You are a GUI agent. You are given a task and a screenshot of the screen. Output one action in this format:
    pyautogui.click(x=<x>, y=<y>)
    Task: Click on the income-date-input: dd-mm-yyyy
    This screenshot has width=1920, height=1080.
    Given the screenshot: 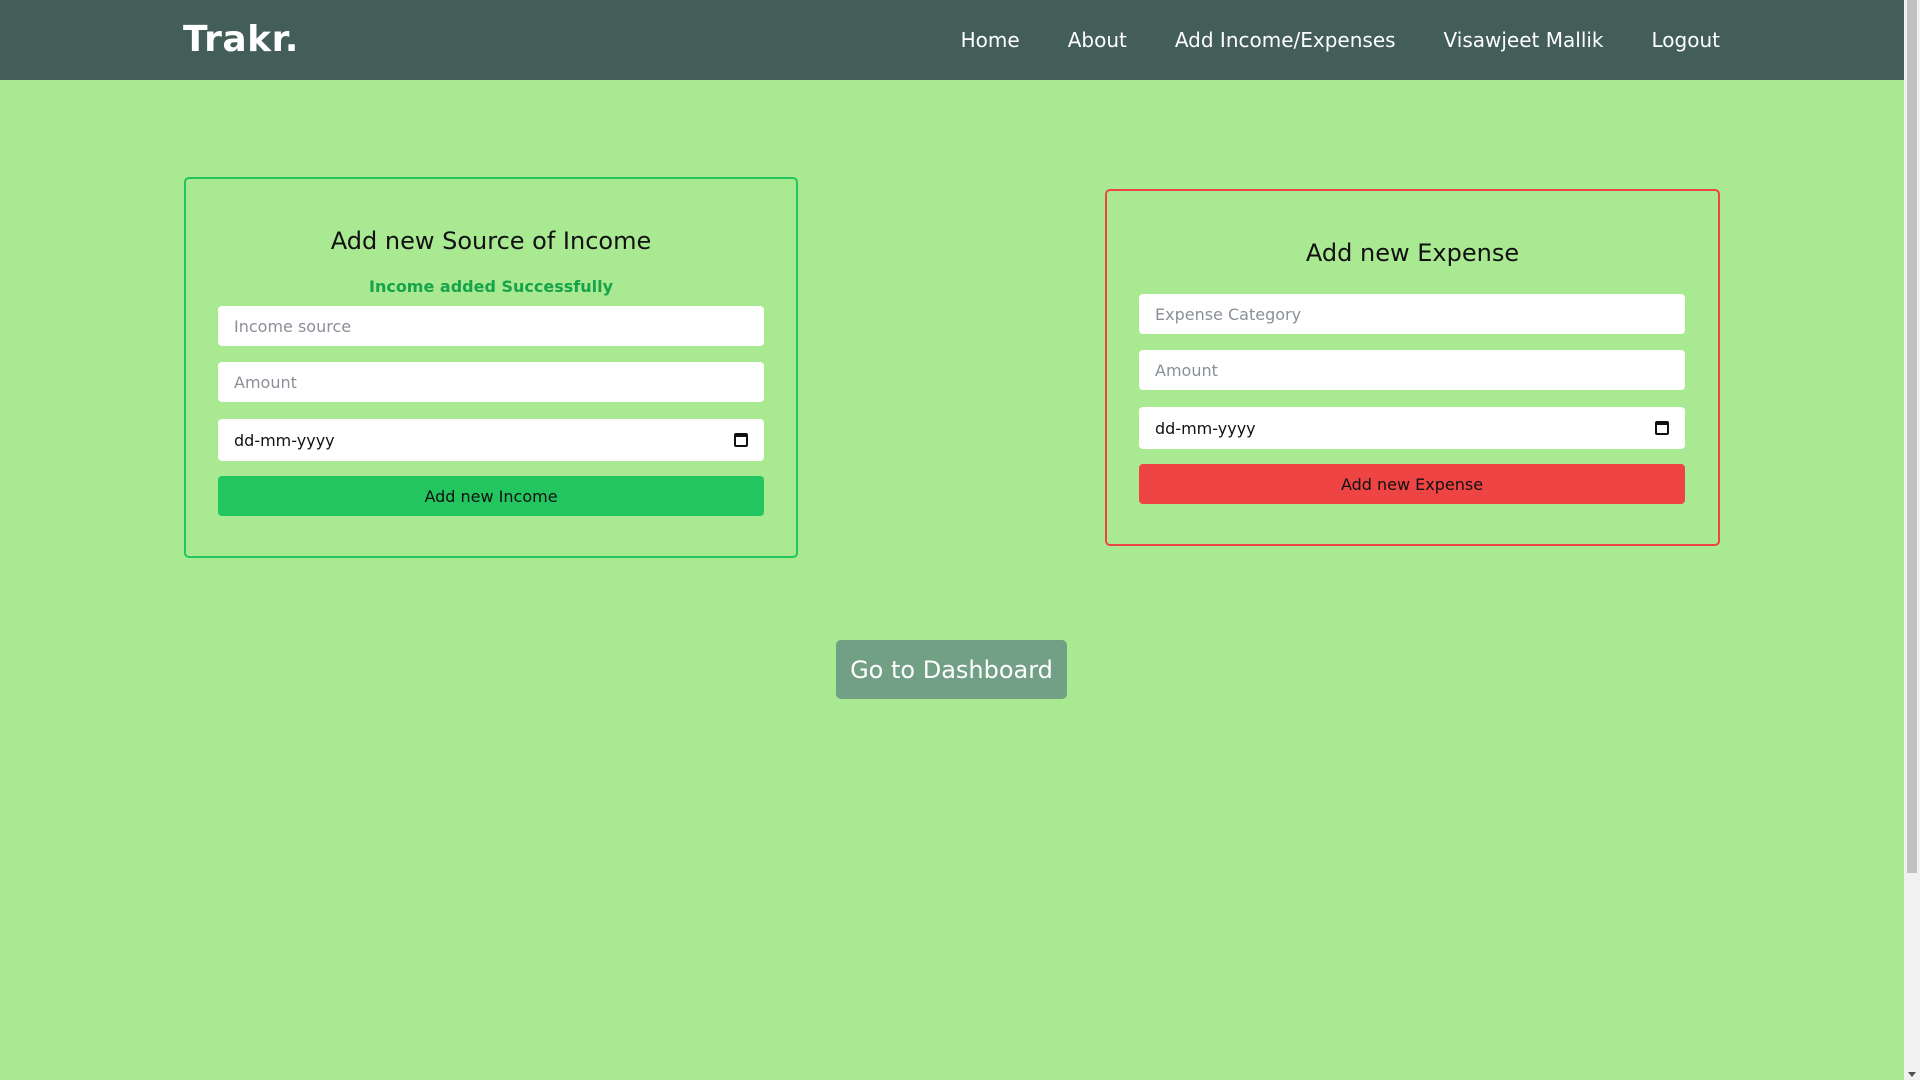 What is the action you would take?
    pyautogui.click(x=491, y=440)
    